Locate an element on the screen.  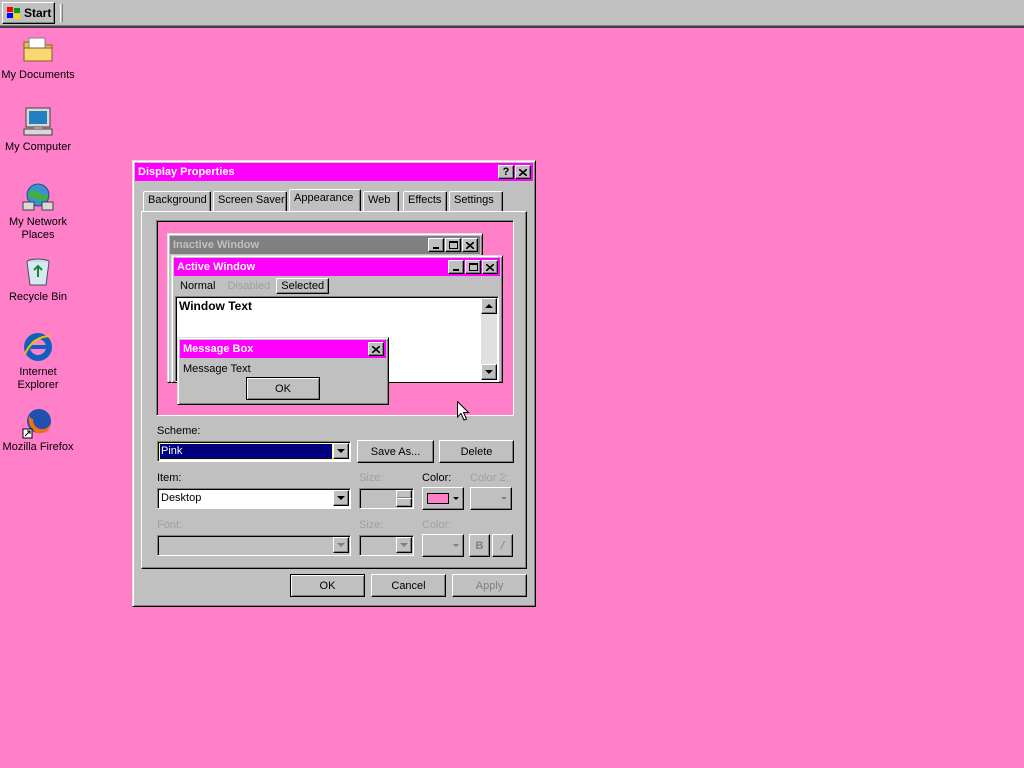
item-dropdown: Desktop is located at coordinates (254, 498).